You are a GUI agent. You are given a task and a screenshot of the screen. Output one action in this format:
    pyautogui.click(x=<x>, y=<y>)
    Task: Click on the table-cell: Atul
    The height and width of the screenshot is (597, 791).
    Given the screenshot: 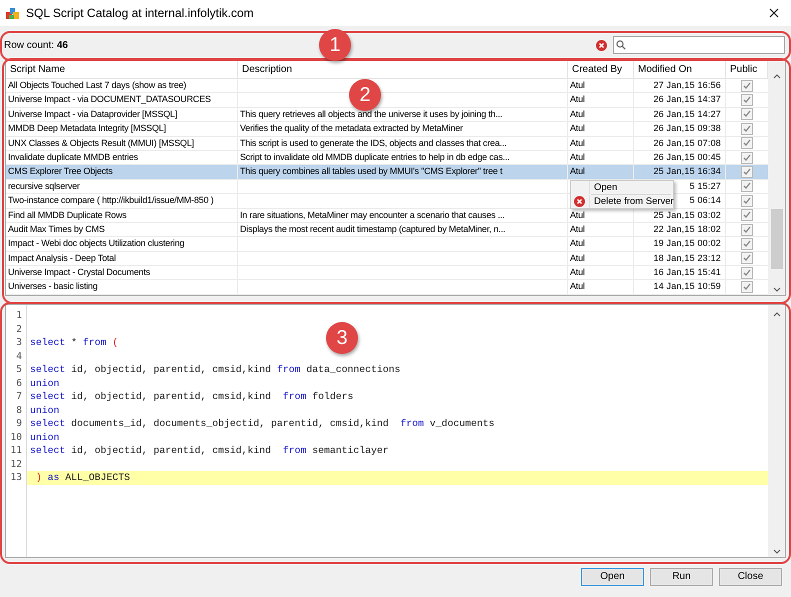 What is the action you would take?
    pyautogui.click(x=601, y=287)
    